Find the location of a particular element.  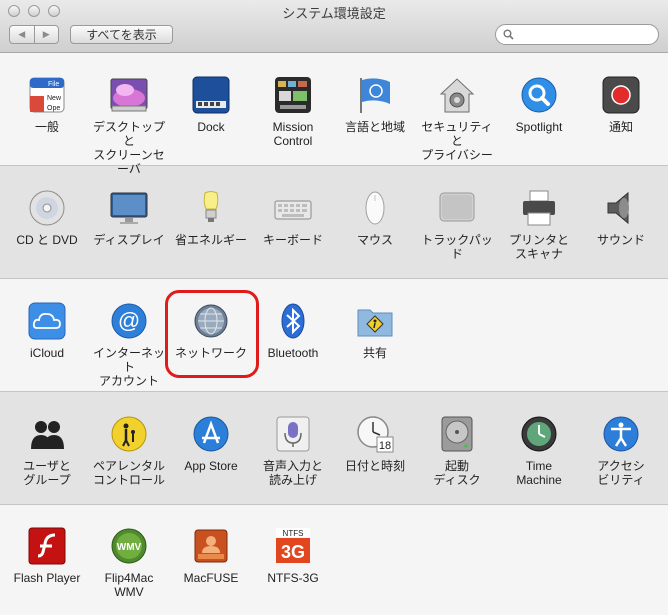

svg-text: 3G is located at coordinates (293, 552).